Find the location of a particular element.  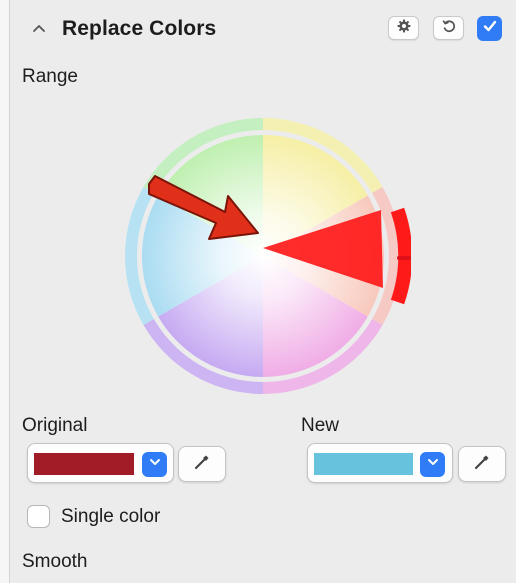

sidebar-edge is located at coordinates (5, 291).